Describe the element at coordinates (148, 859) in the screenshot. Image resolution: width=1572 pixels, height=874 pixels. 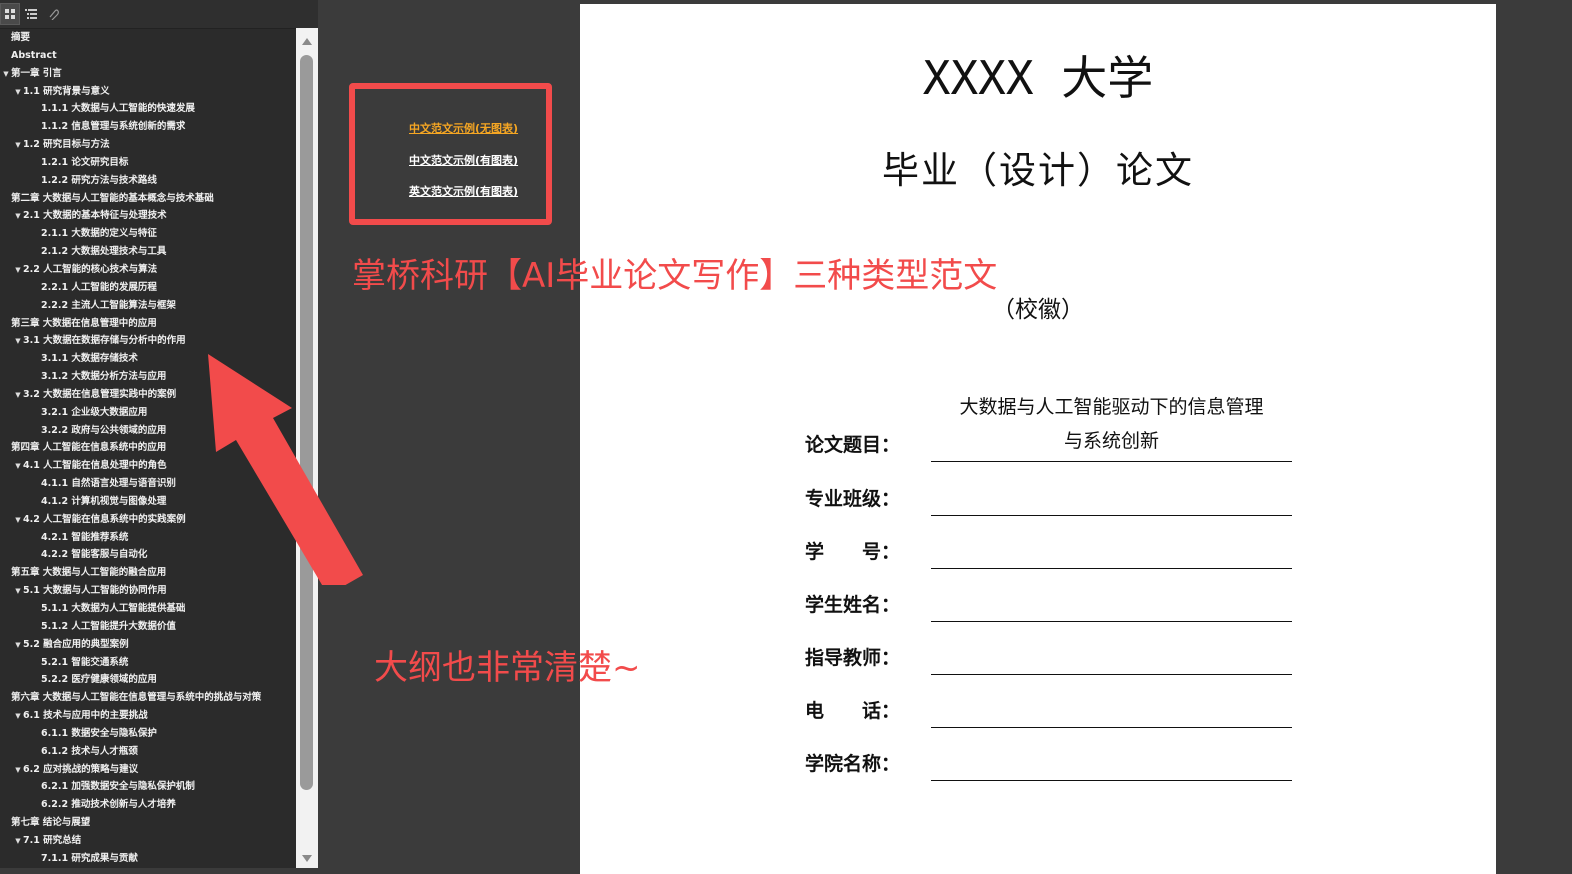
I see `outline-item: 7.1.1 研究成果与贡献` at that location.